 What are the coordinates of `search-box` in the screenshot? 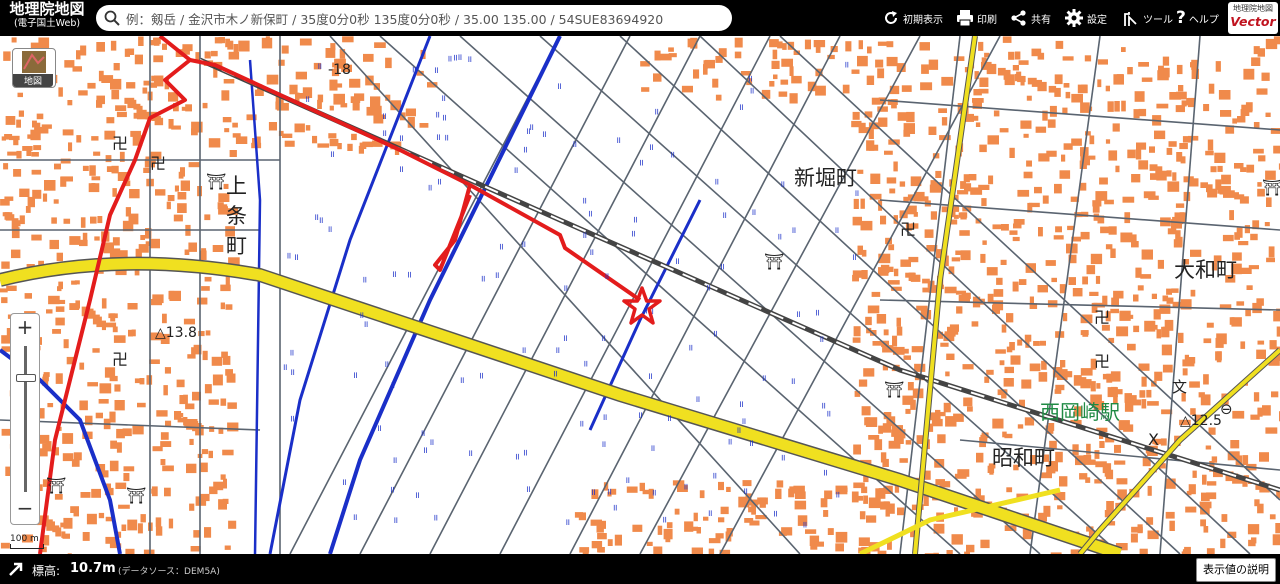 It's located at (414, 18).